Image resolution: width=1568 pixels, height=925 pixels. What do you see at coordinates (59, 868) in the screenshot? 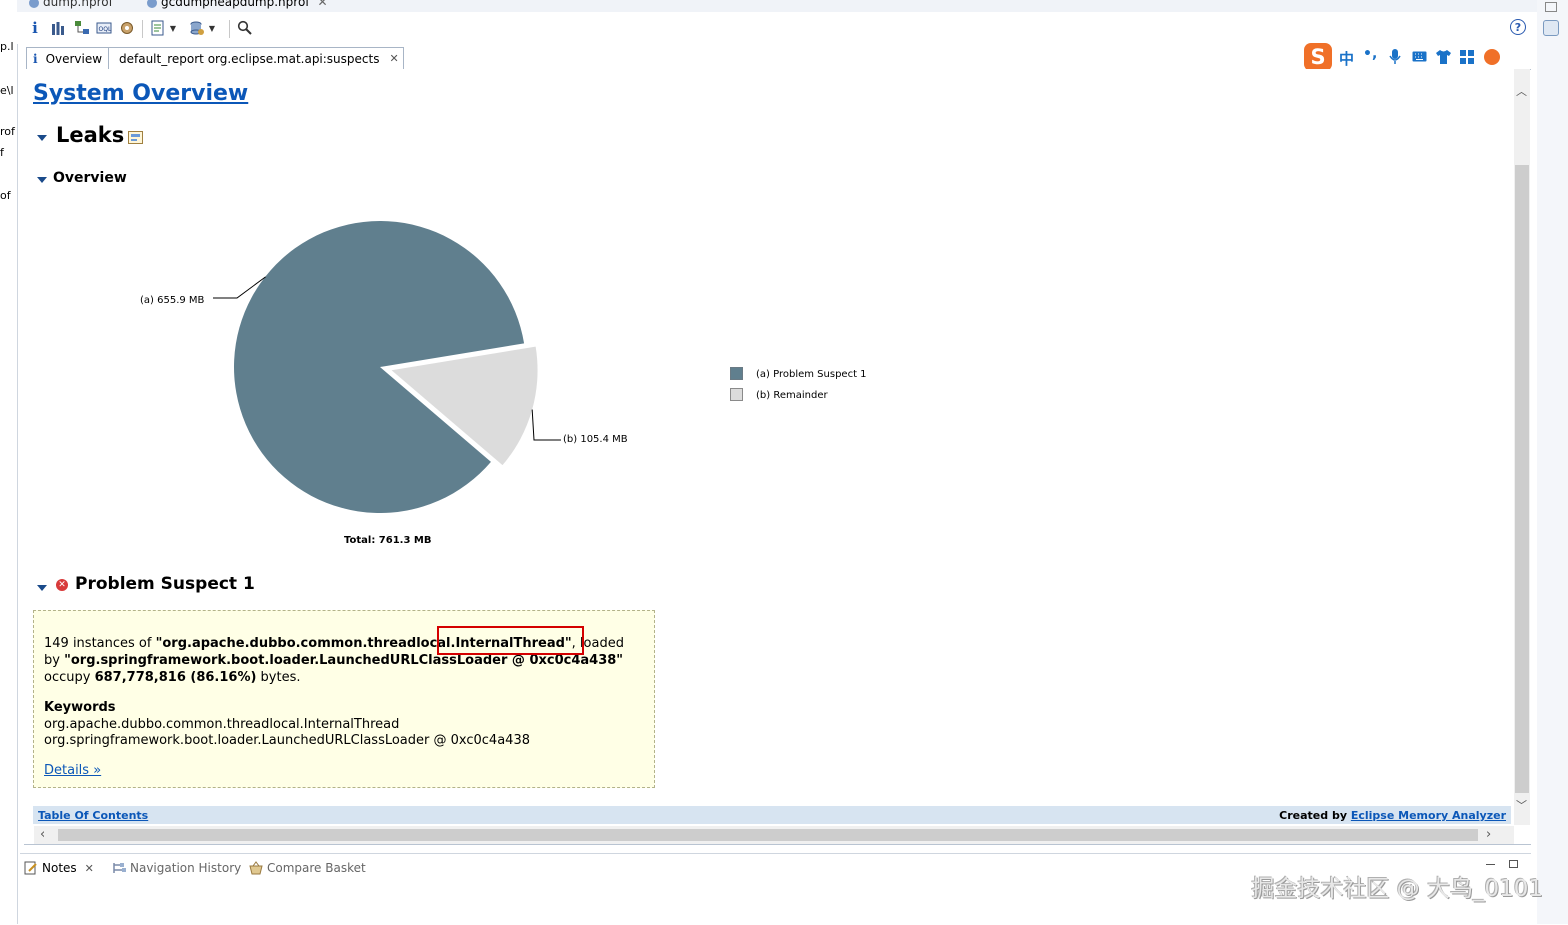
I see `tab-notes: Notes ✕` at bounding box center [59, 868].